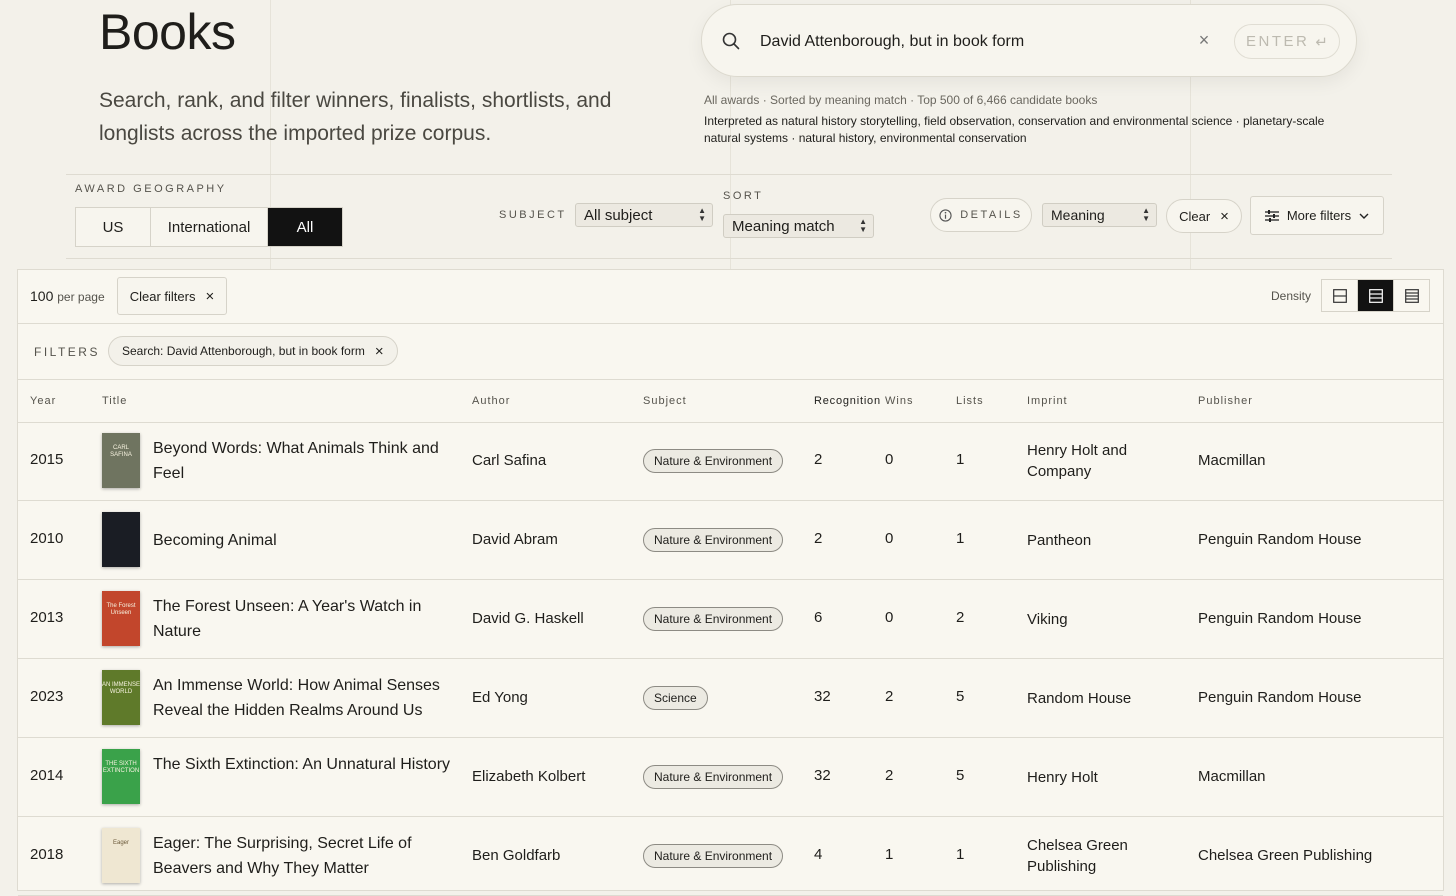 The width and height of the screenshot is (1456, 896). Describe the element at coordinates (618, 215) in the screenshot. I see `subject-select-value: All subject` at that location.